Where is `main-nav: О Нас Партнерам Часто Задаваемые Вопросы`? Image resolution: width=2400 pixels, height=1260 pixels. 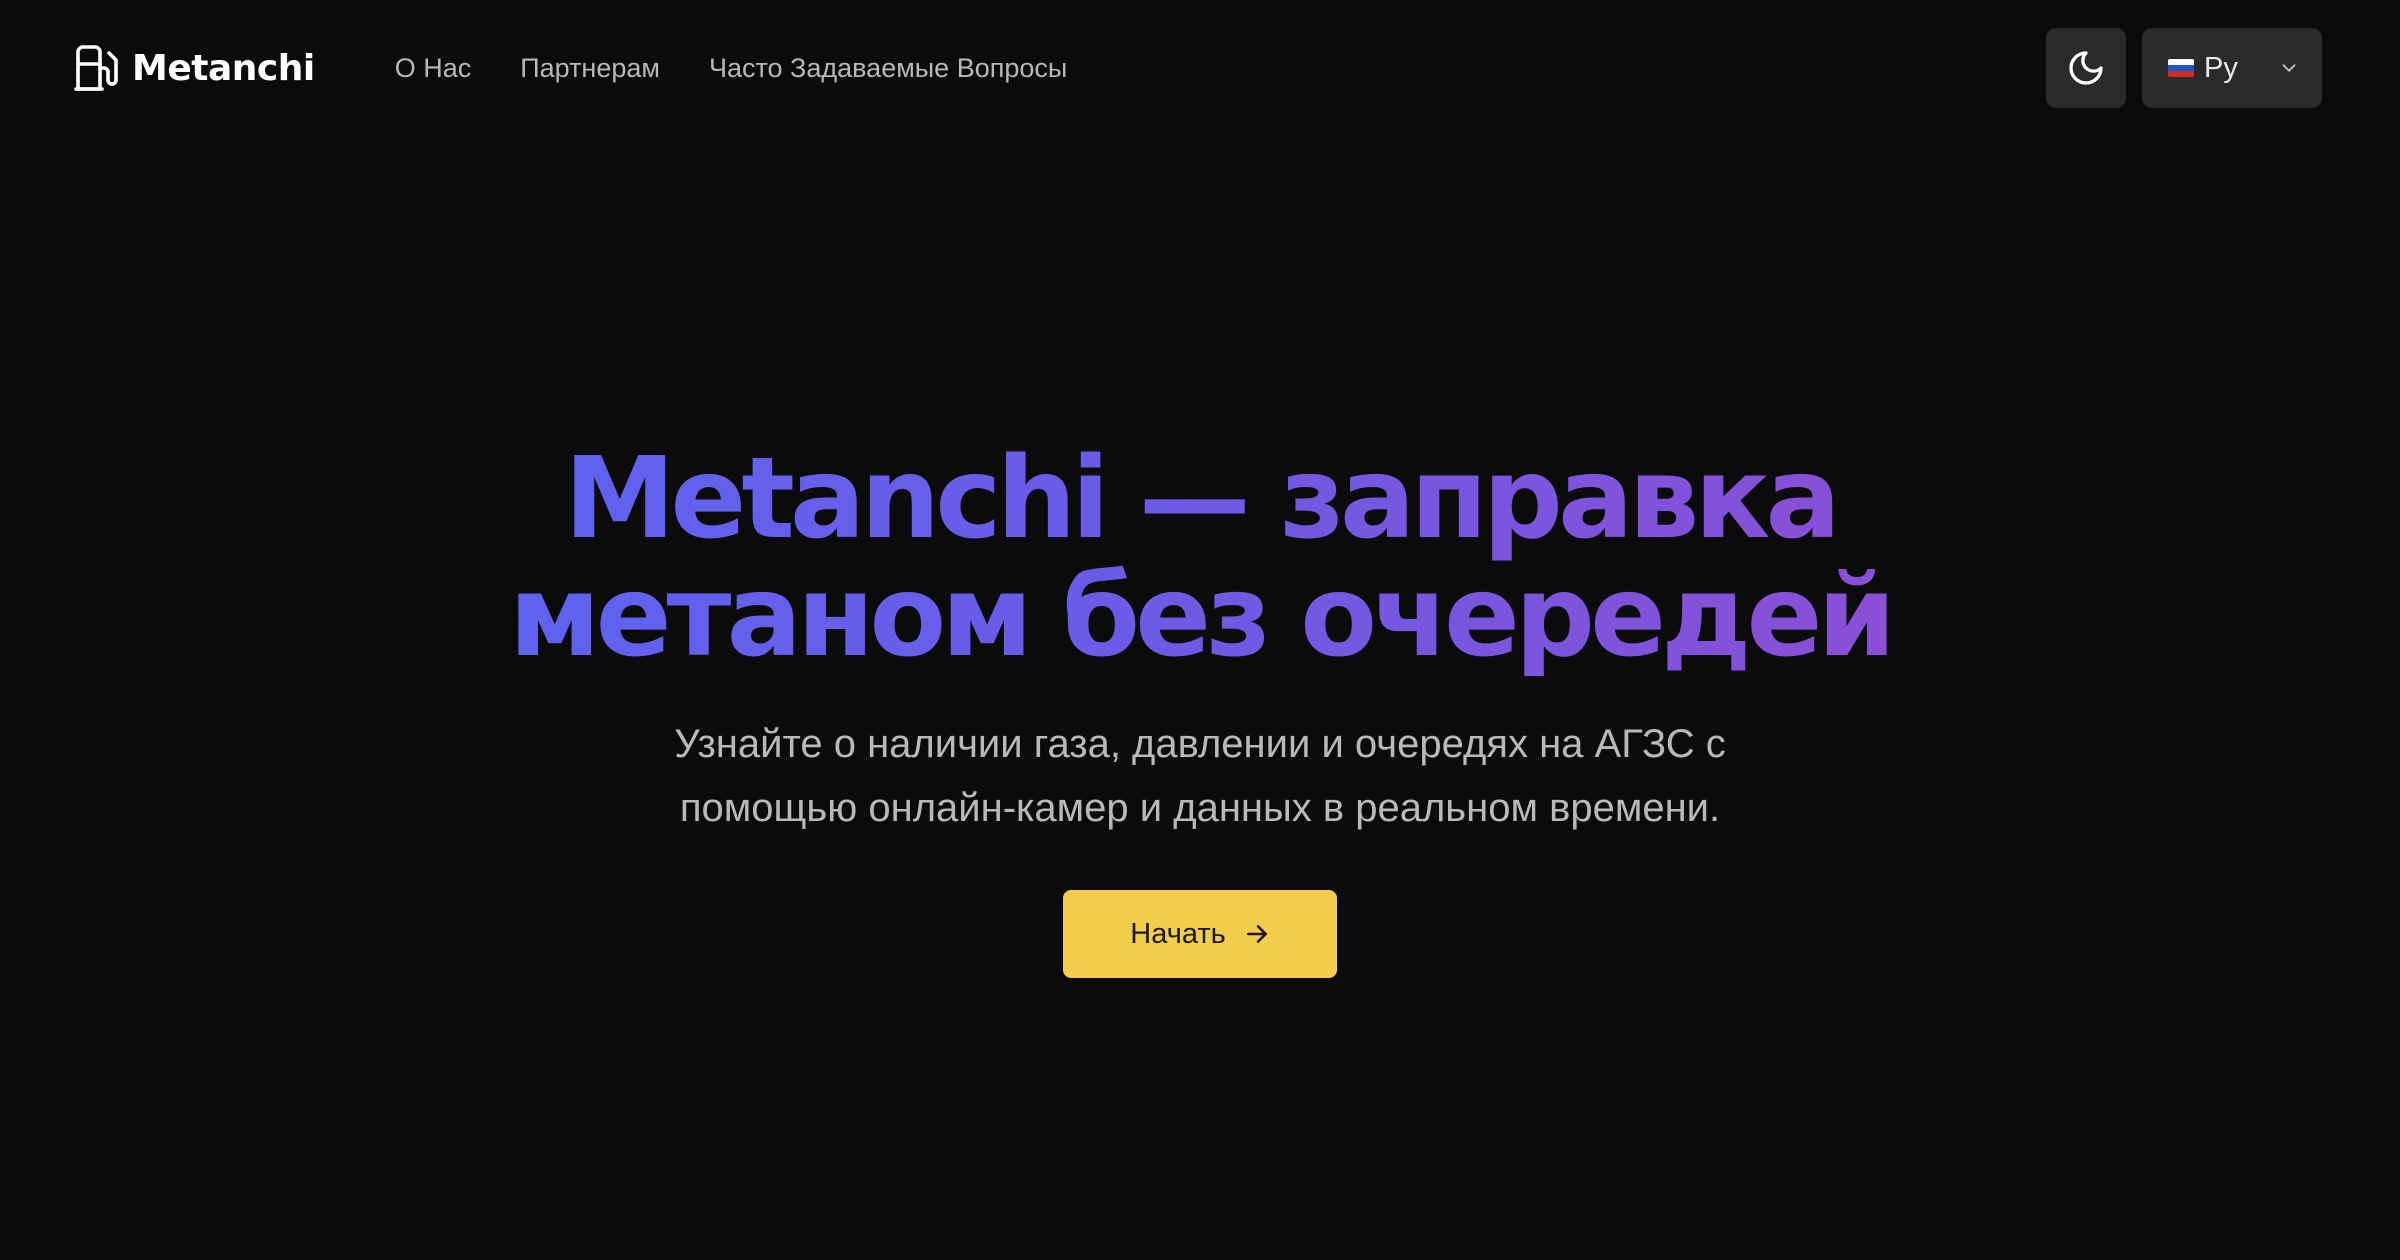 main-nav: О Нас Партнерам Часто Задаваемые Вопросы is located at coordinates (731, 68).